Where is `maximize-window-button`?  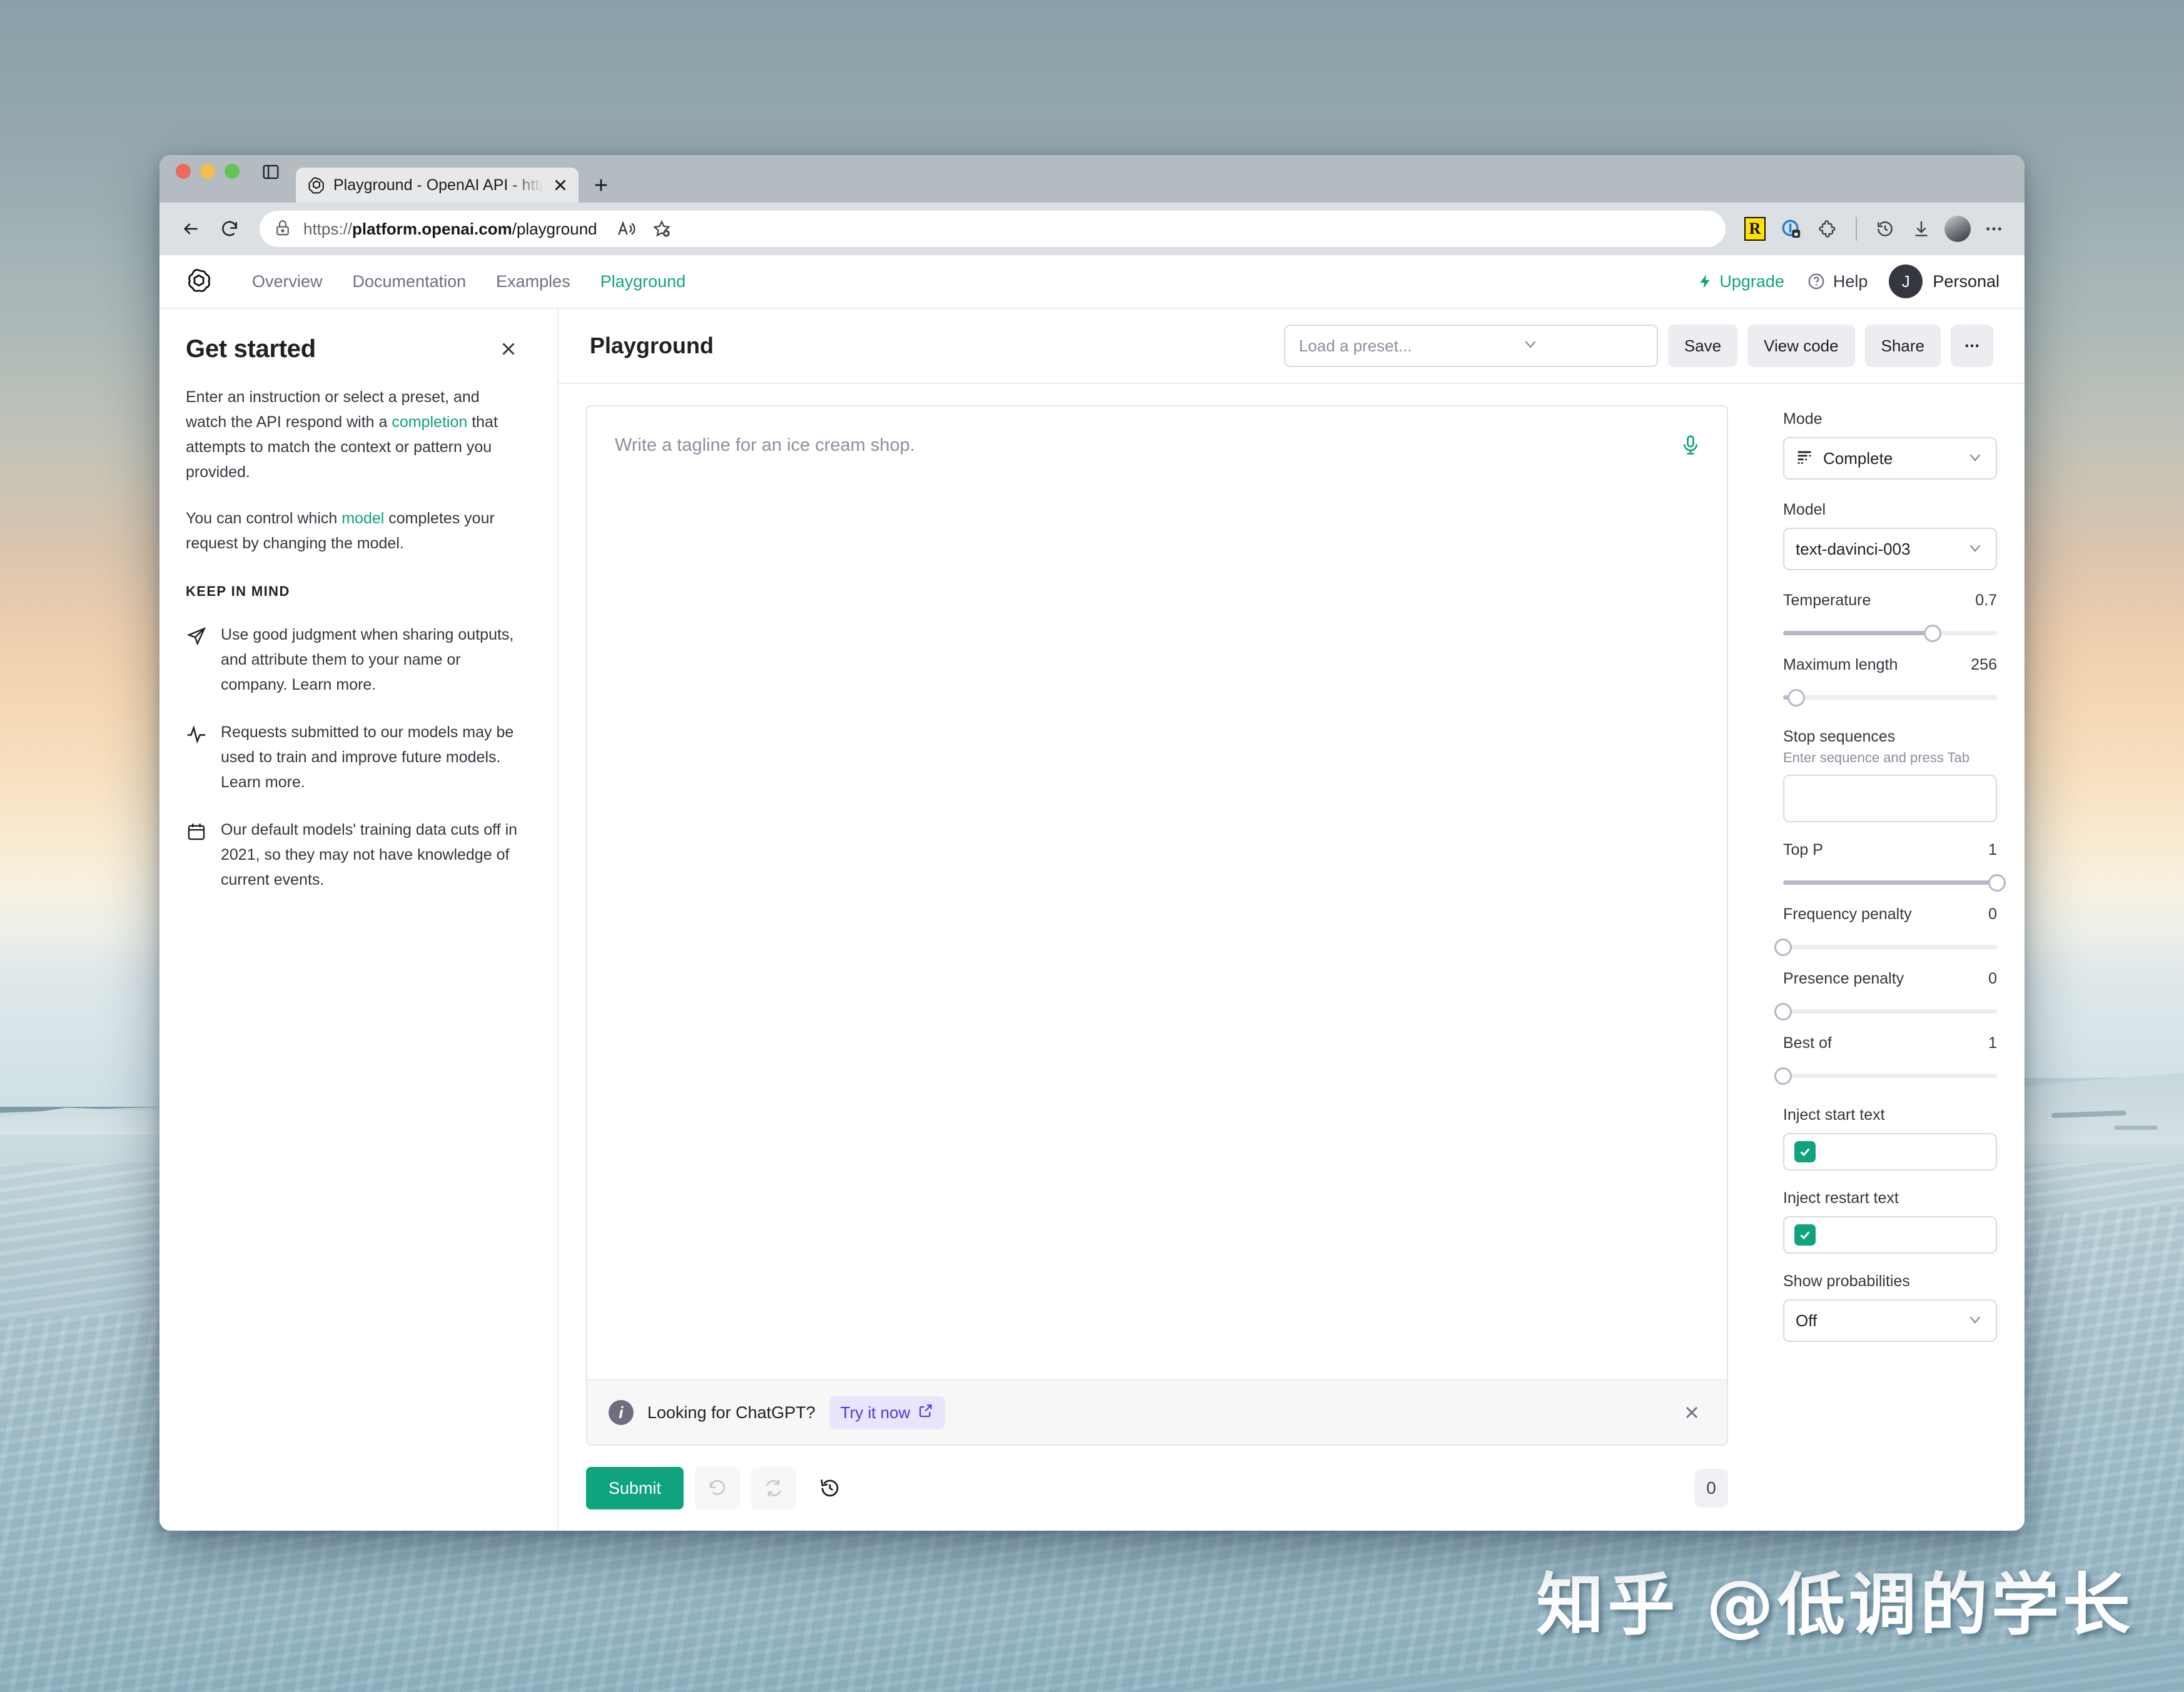
maximize-window-button is located at coordinates (232, 171).